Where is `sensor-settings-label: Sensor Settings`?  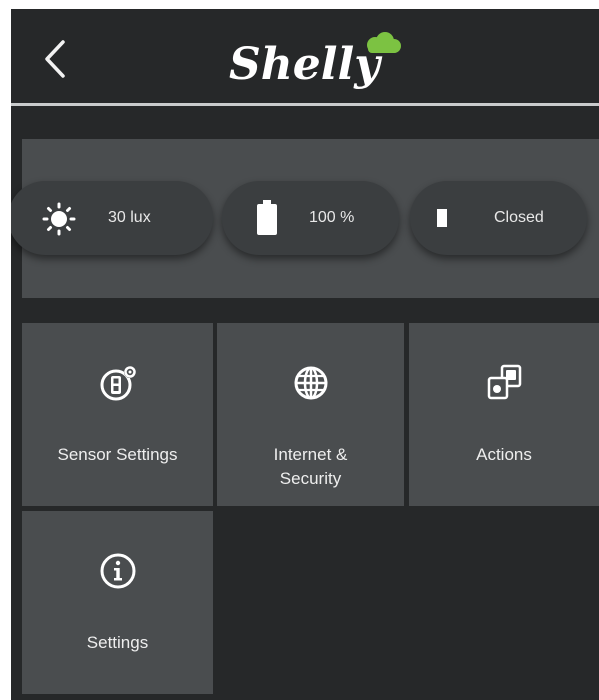
sensor-settings-label: Sensor Settings is located at coordinates (117, 454).